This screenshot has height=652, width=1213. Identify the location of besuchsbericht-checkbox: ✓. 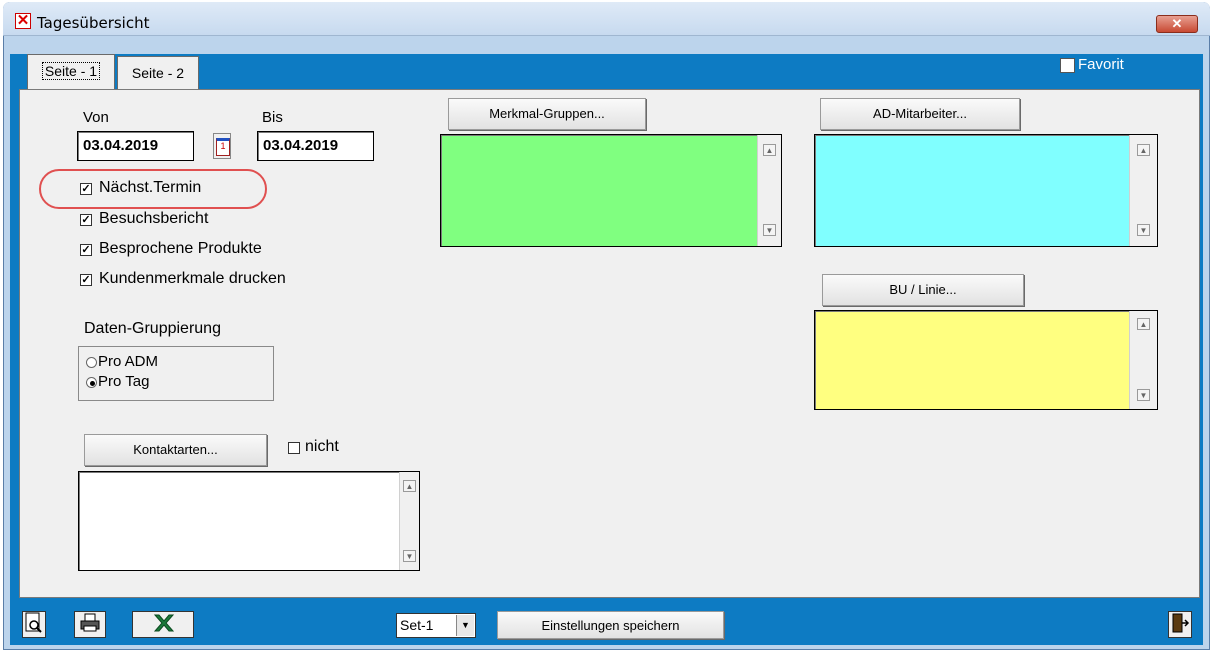
(86, 220).